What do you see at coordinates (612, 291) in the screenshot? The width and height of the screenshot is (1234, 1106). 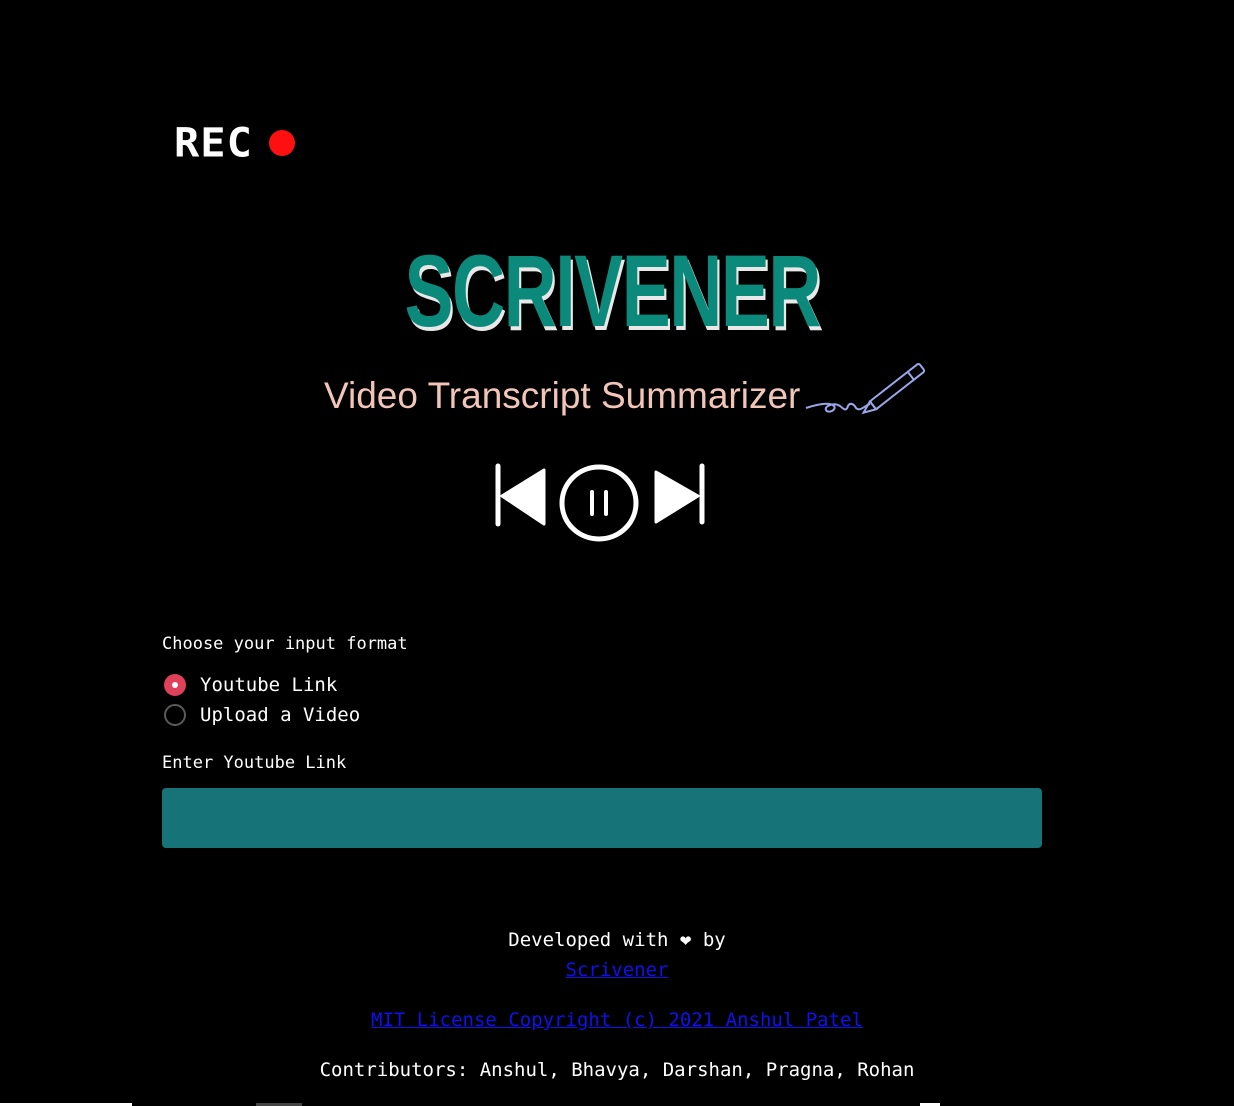 I see `brand-title: SCRIVENER` at bounding box center [612, 291].